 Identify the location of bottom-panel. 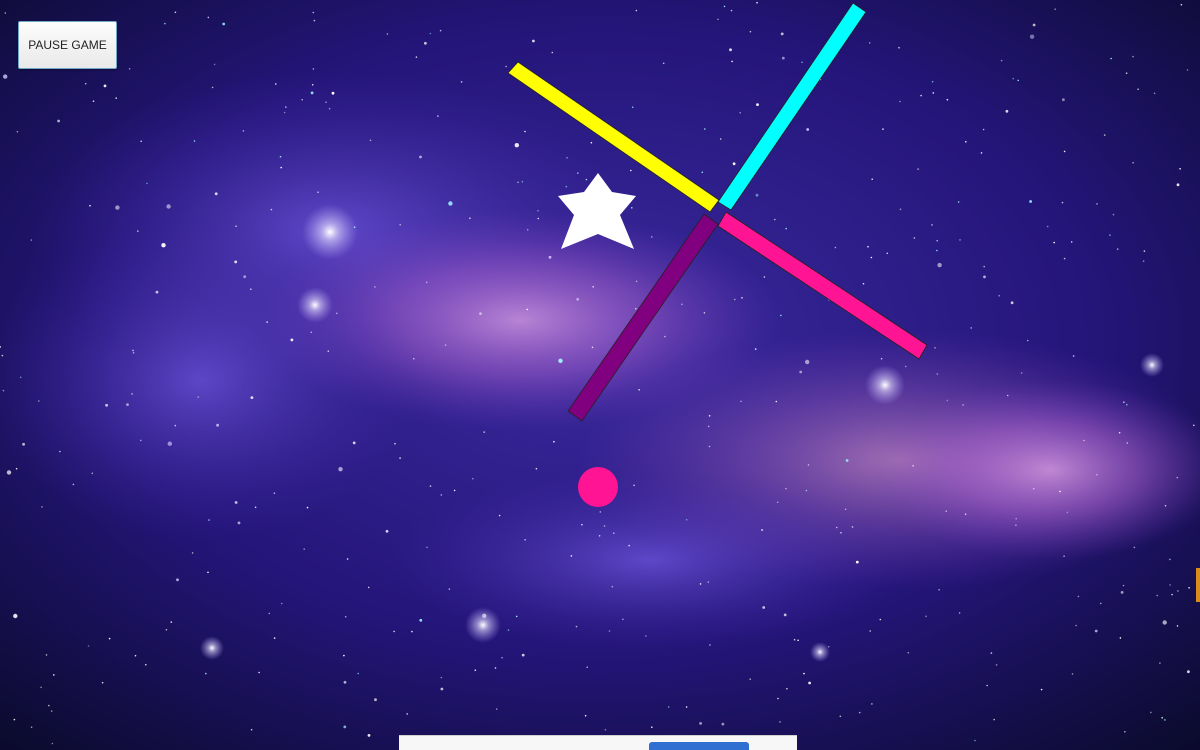
(598, 742).